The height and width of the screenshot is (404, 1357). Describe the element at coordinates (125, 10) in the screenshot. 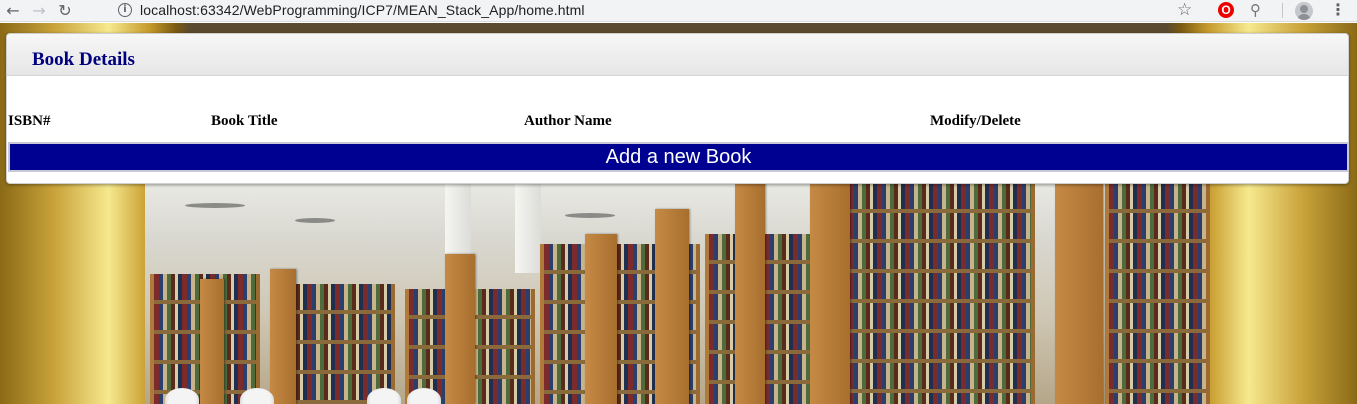

I see `info-icon: i` at that location.